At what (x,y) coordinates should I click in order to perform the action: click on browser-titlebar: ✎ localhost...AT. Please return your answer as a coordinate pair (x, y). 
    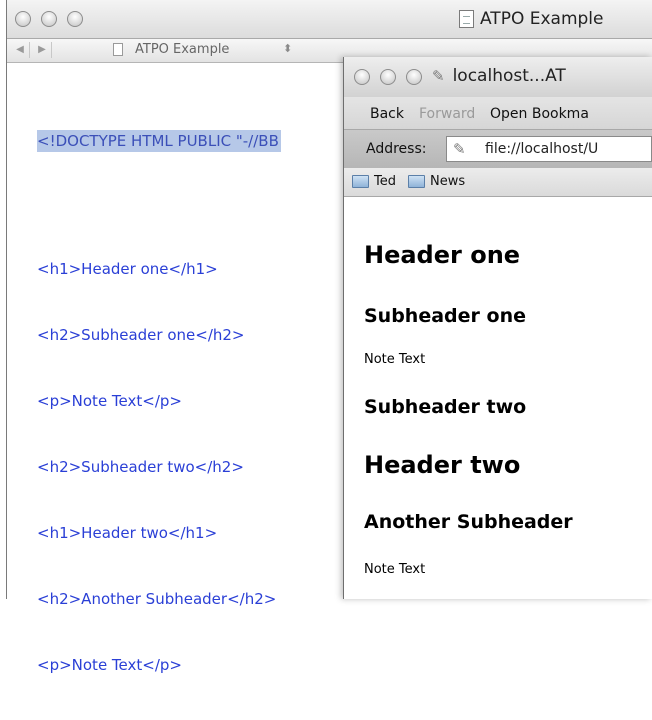
    Looking at the image, I should click on (498, 77).